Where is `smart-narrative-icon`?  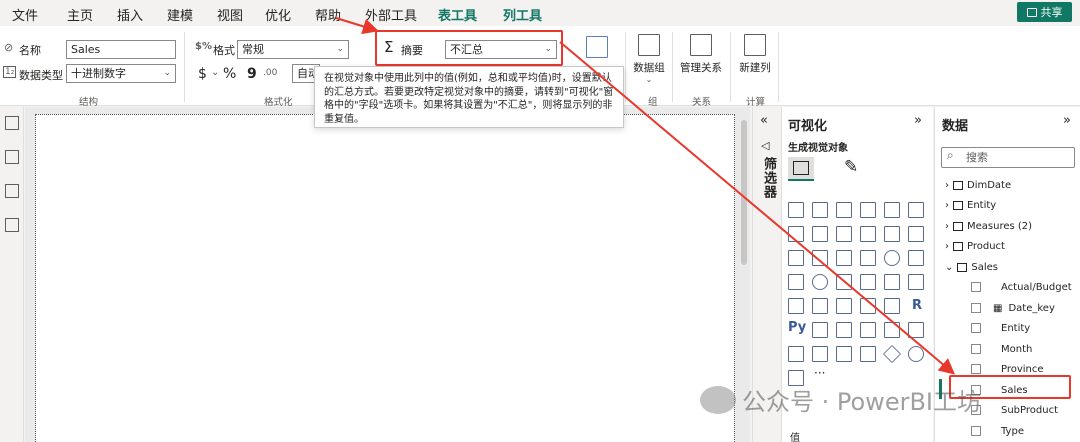 smart-narrative-icon is located at coordinates (892, 330).